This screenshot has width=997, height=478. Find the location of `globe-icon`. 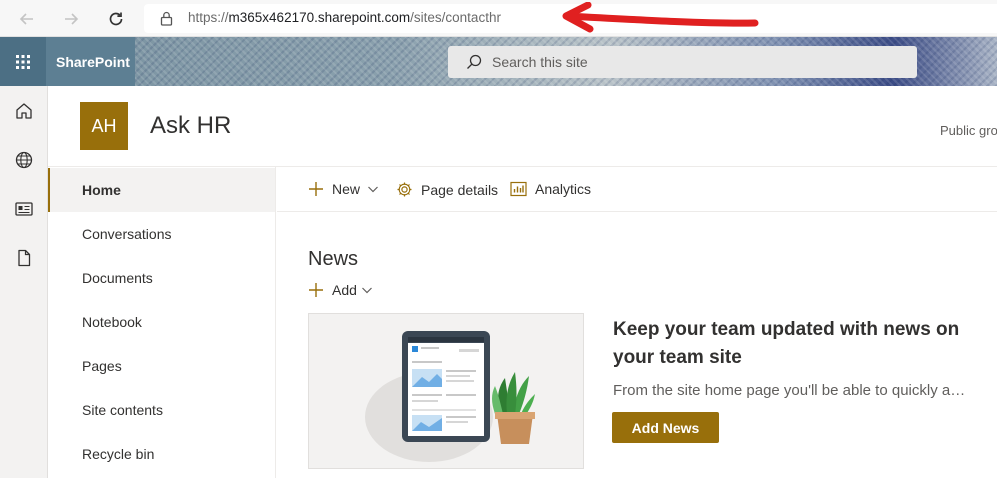

globe-icon is located at coordinates (24, 160).